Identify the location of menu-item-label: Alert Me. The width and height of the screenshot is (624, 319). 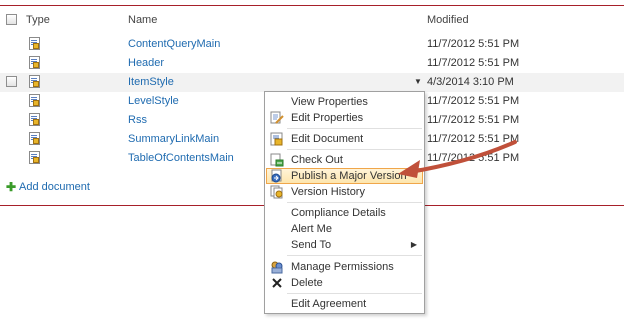
(311, 229).